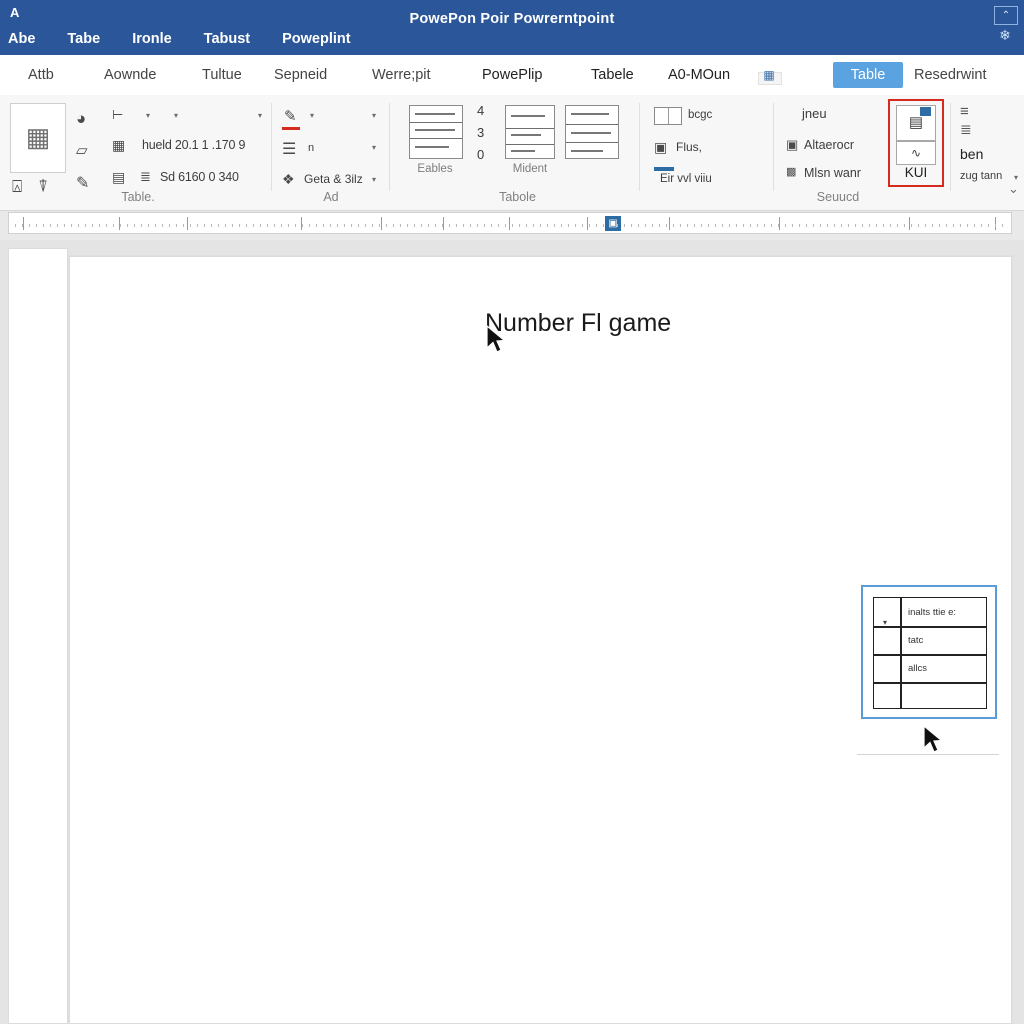 Image resolution: width=1024 pixels, height=1024 pixels. Describe the element at coordinates (838, 197) in the screenshot. I see `group-label-secured: Seuucd` at that location.